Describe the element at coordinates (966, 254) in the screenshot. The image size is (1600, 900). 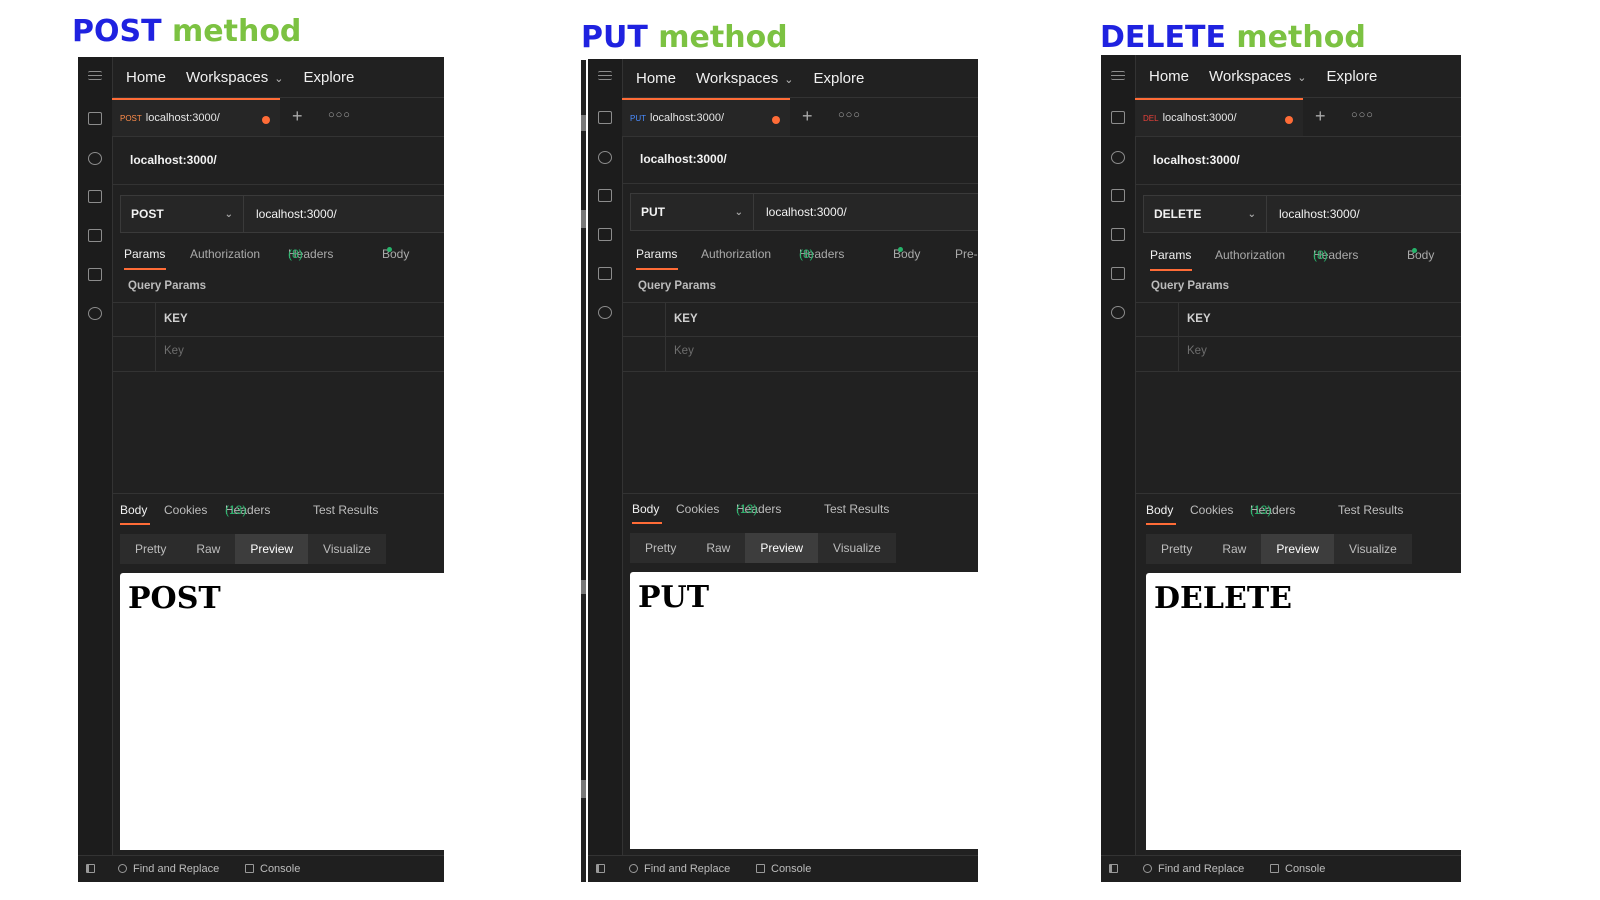
I see `tab-pre-request-script: Pre-` at that location.